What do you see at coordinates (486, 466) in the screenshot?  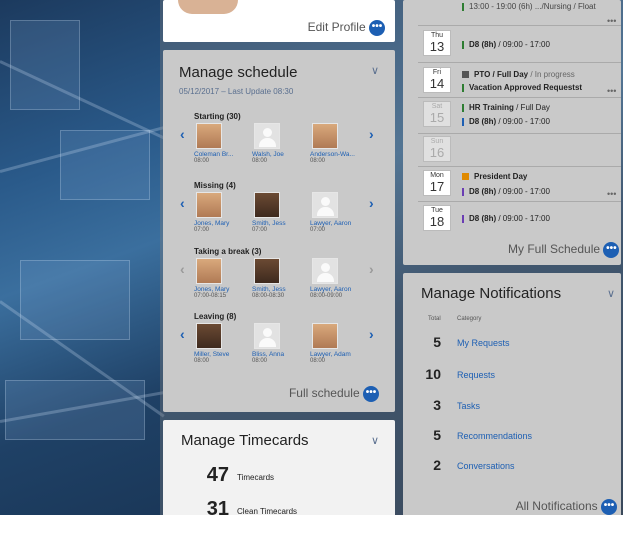 I see `conversations-link: Conversations` at bounding box center [486, 466].